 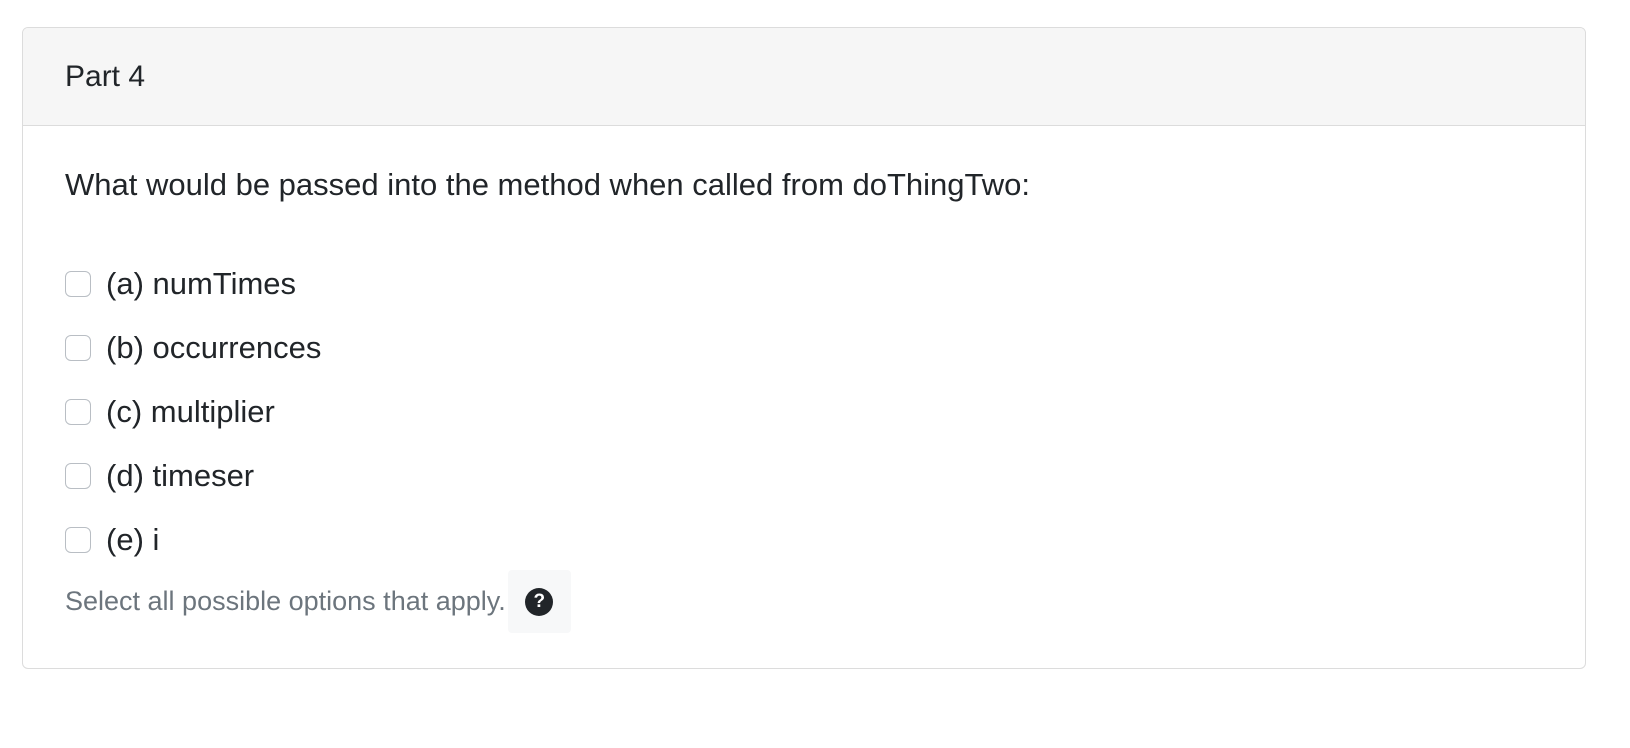 What do you see at coordinates (78, 348) in the screenshot?
I see `option-b-checkbox` at bounding box center [78, 348].